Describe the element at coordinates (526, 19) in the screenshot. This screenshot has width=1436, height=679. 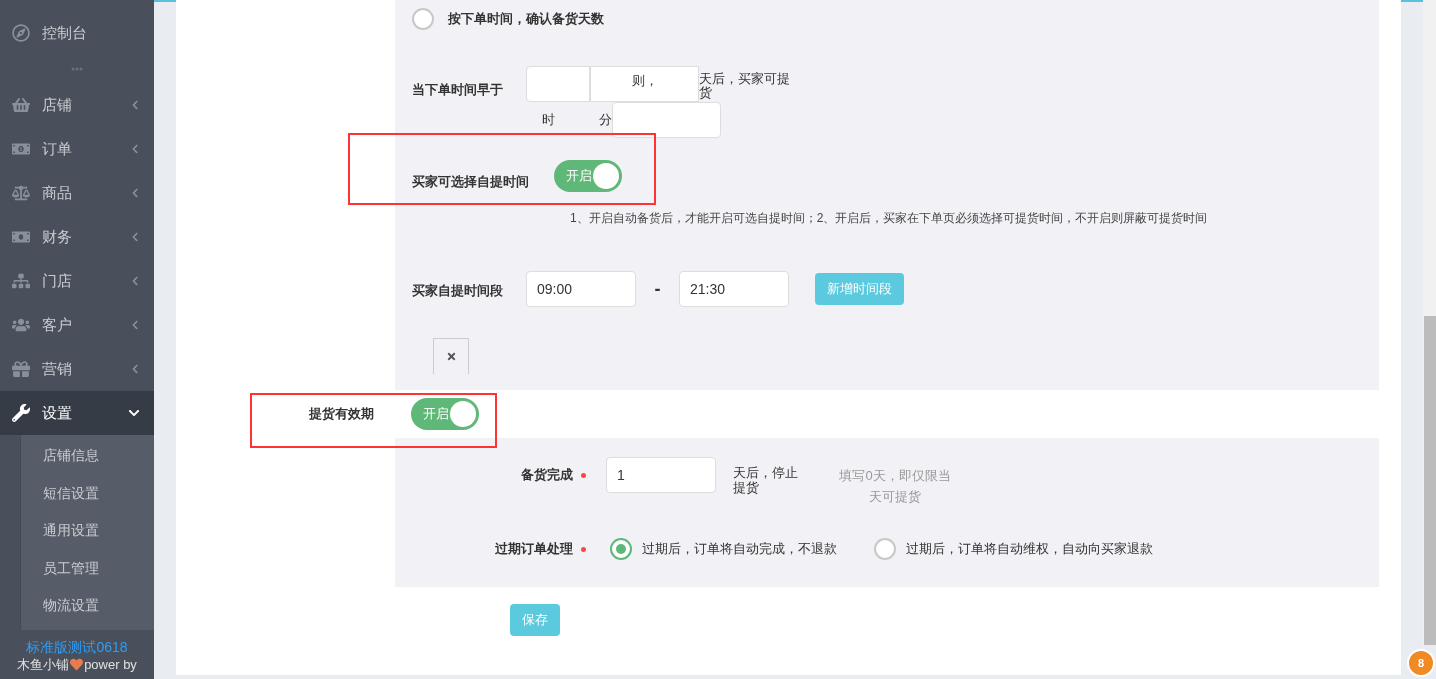
I see `option-label: 按下单时间，确认备货天数` at that location.